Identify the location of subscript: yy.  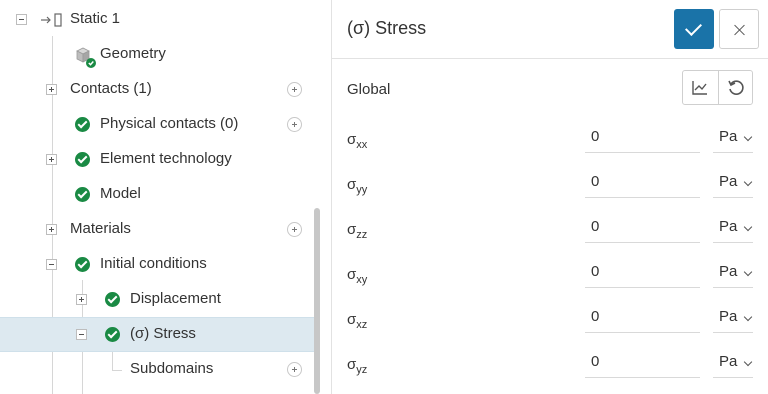
(362, 190).